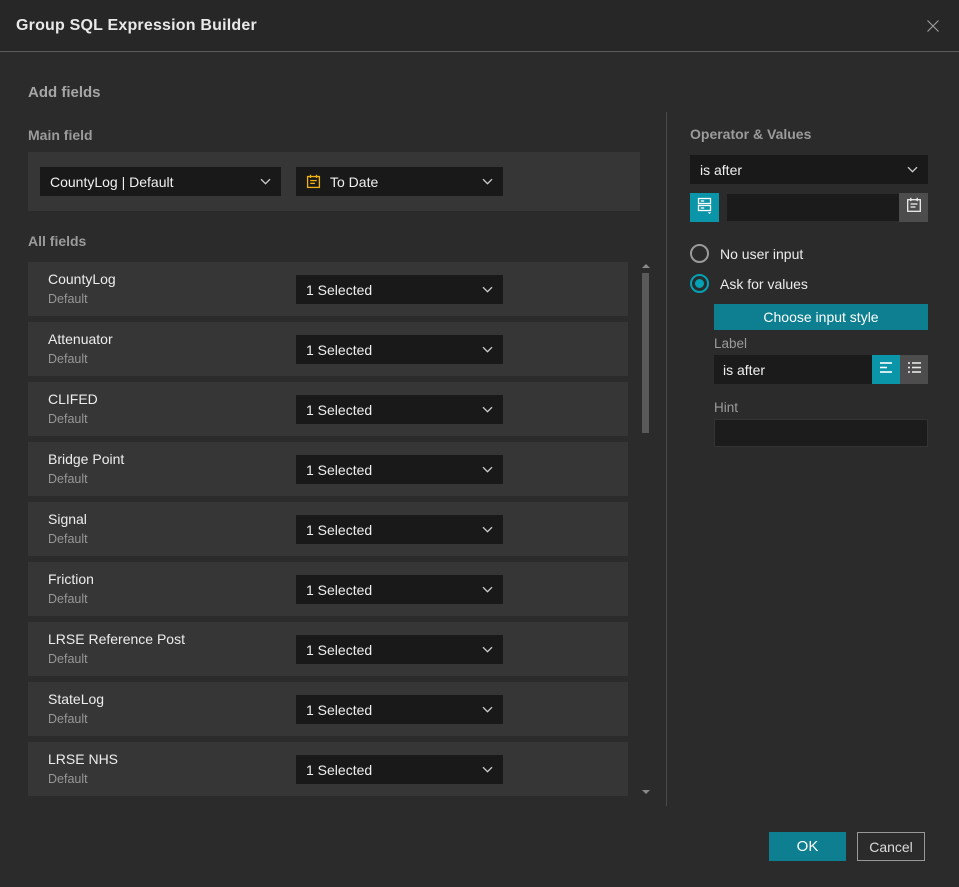 Image resolution: width=959 pixels, height=887 pixels. What do you see at coordinates (354, 181) in the screenshot?
I see `main-field-date-dropdown-value: To Date` at bounding box center [354, 181].